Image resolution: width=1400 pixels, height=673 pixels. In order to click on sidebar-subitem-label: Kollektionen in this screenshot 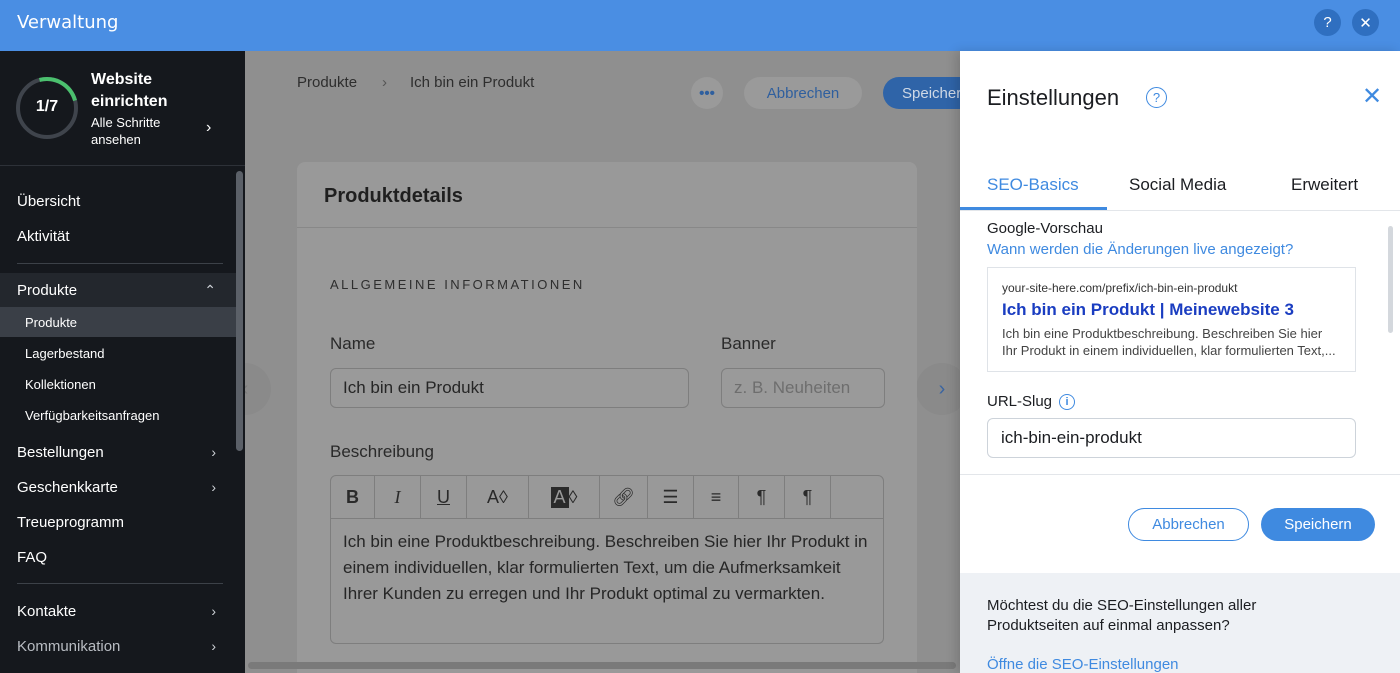, I will do `click(60, 384)`.